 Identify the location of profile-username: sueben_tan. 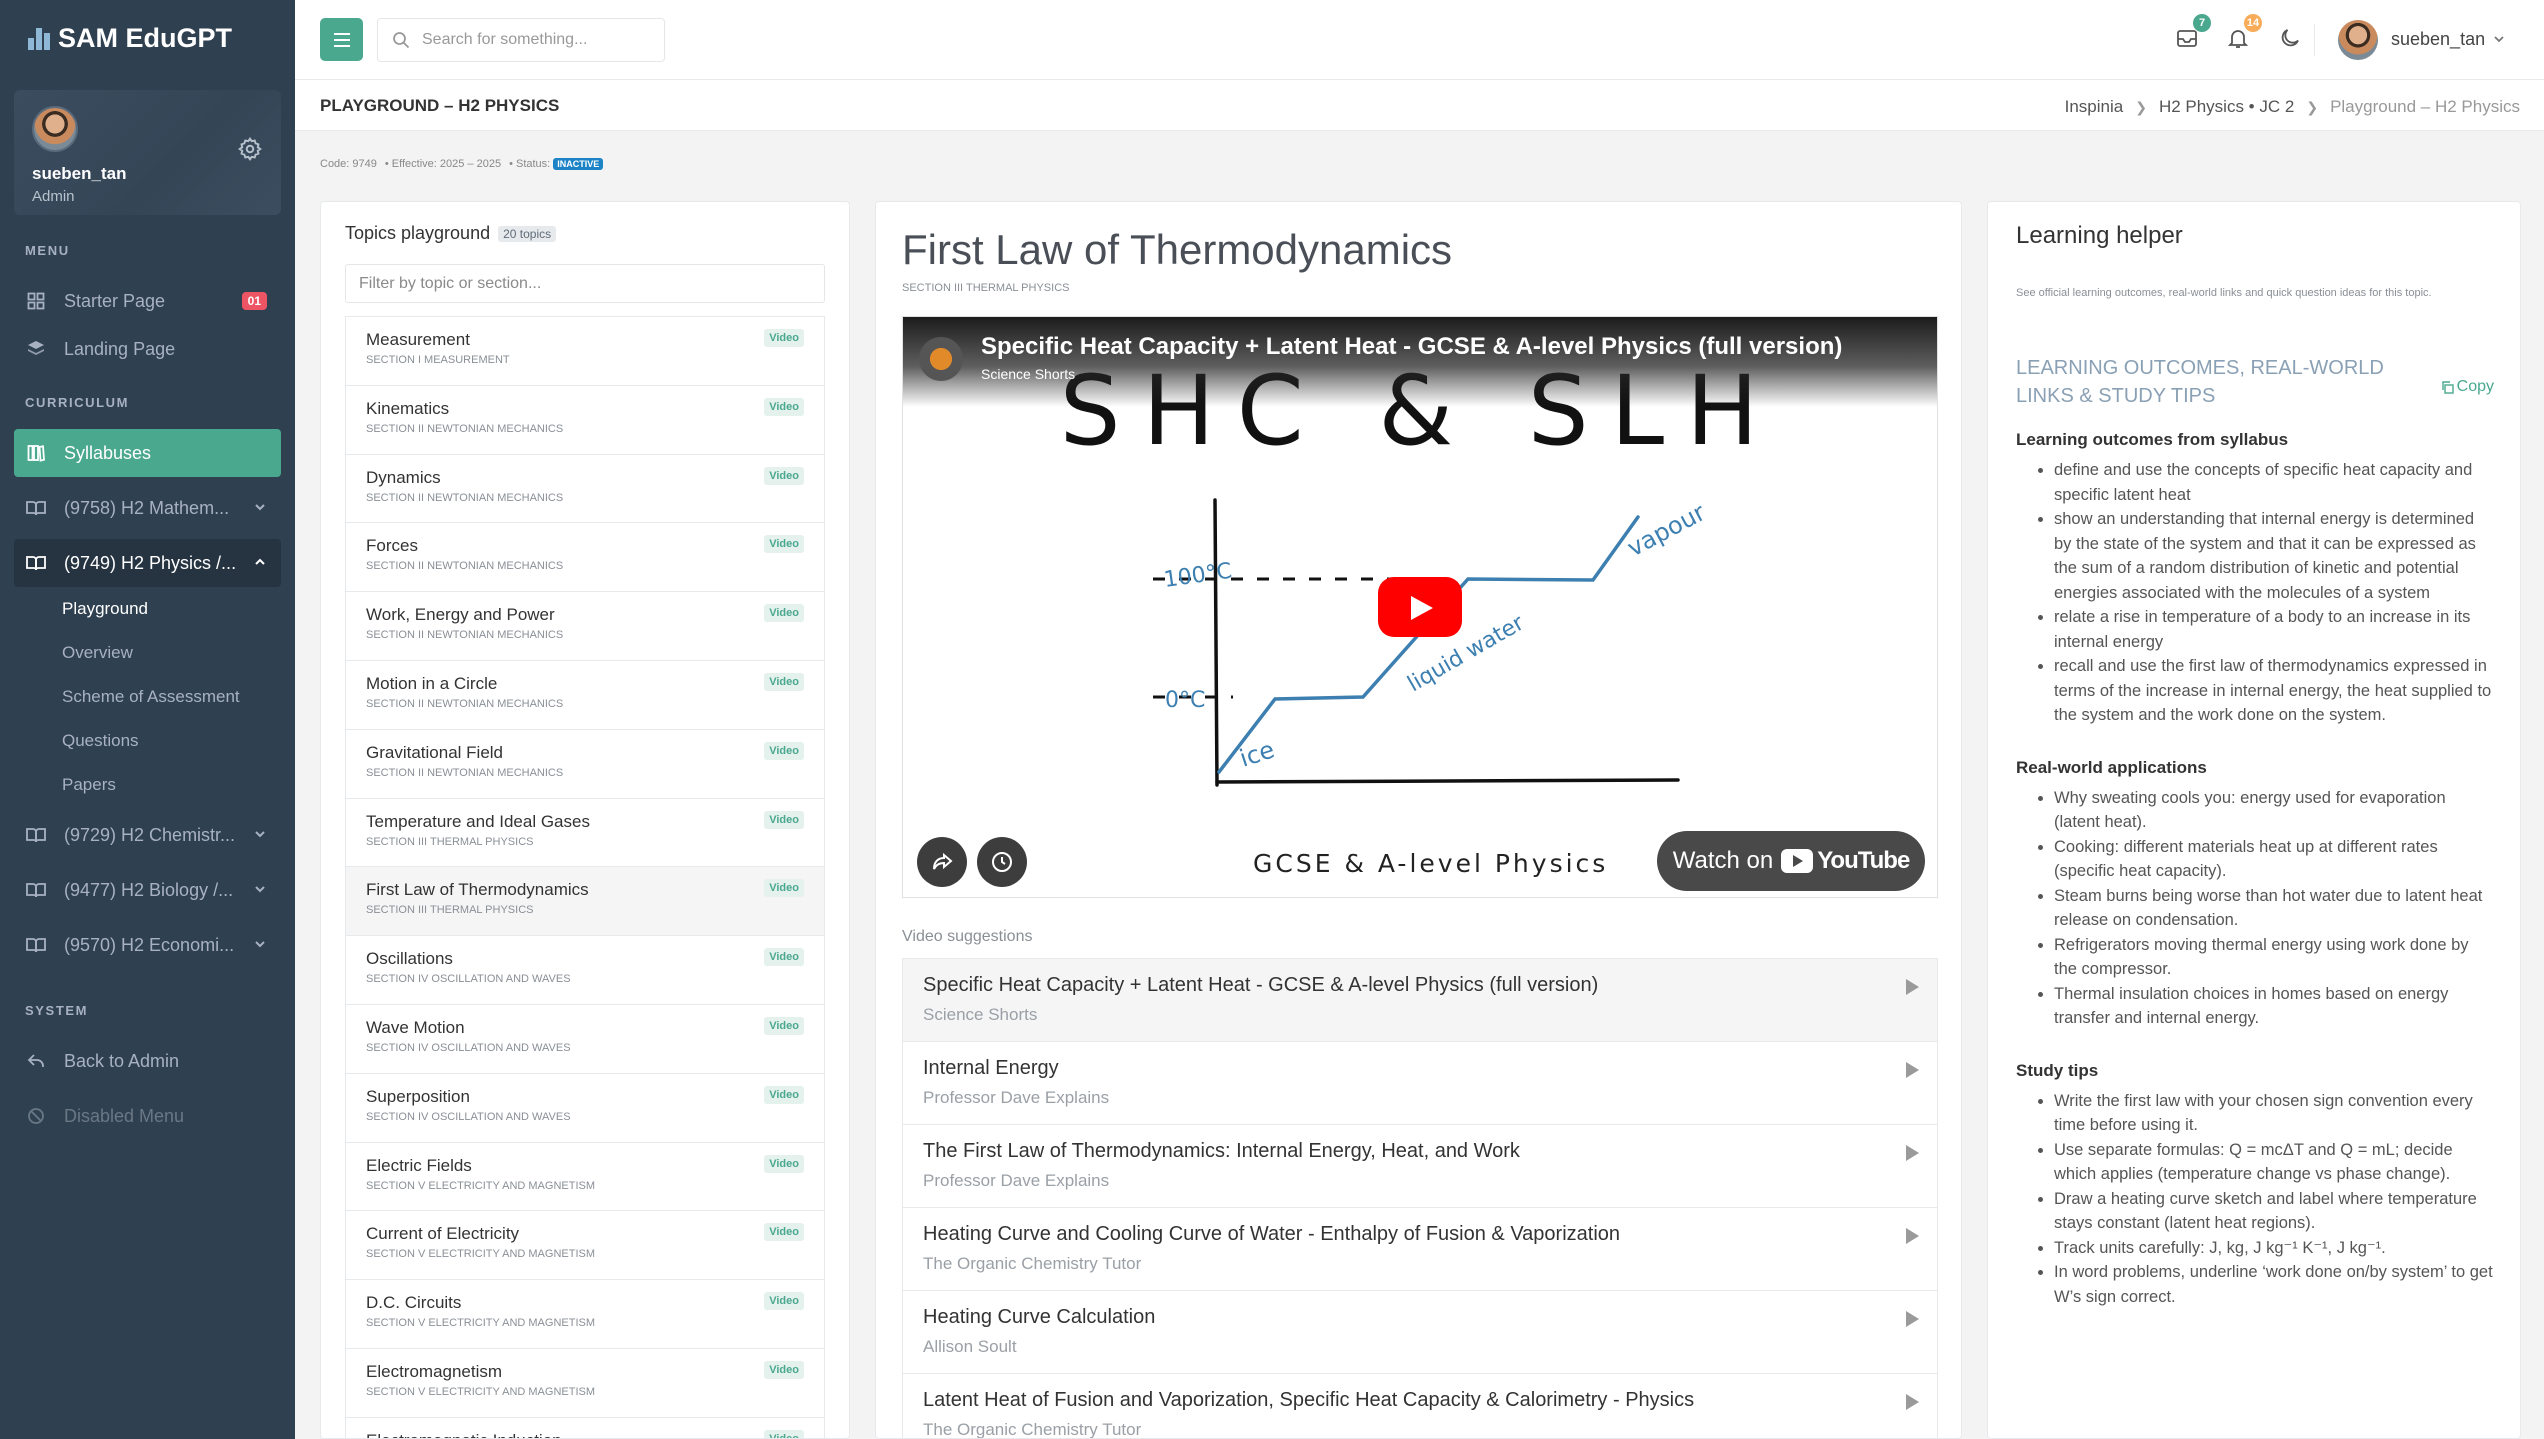
(79, 173).